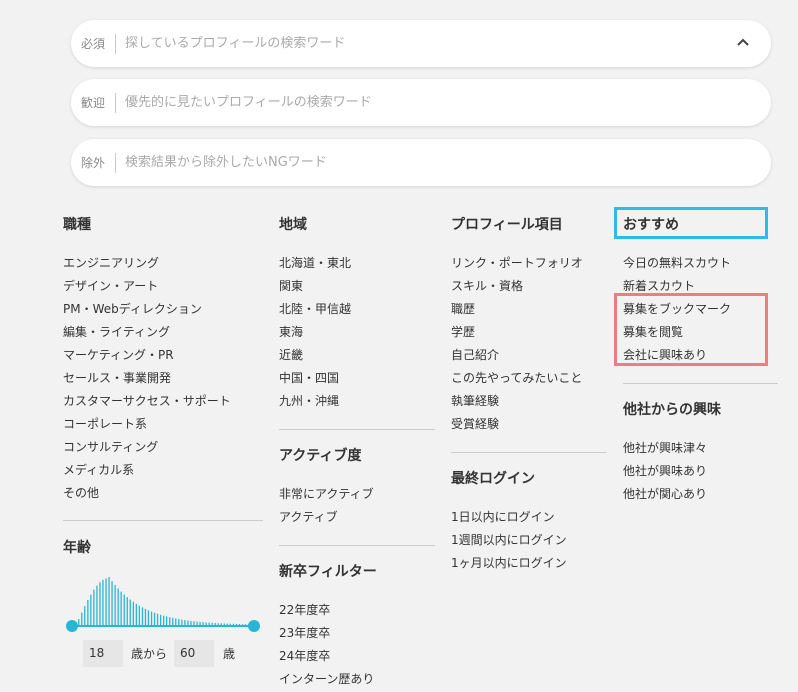 This screenshot has height=692, width=798. I want to click on interest-item: 他社が興味津々, so click(672, 448).